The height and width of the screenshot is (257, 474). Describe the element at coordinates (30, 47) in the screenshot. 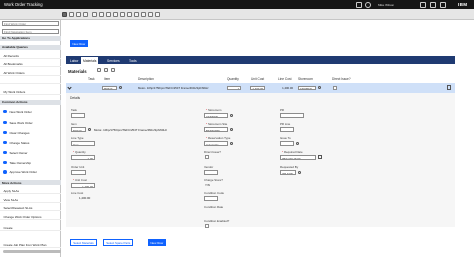

I see `available-queries-header: Available Queries` at that location.